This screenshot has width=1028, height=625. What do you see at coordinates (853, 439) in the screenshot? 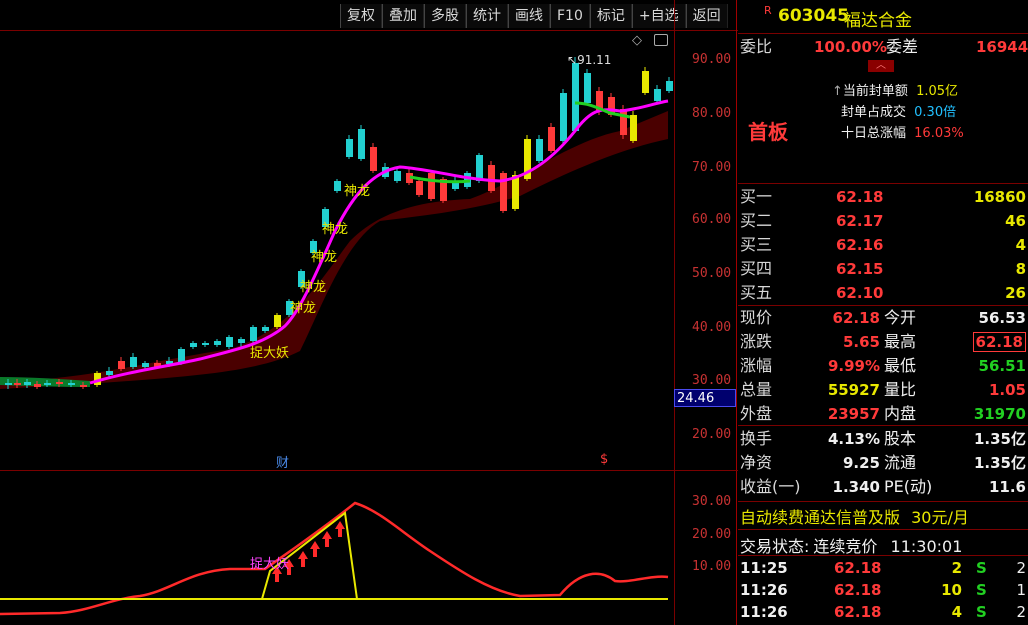
I see `fund-value: 4.13%` at bounding box center [853, 439].